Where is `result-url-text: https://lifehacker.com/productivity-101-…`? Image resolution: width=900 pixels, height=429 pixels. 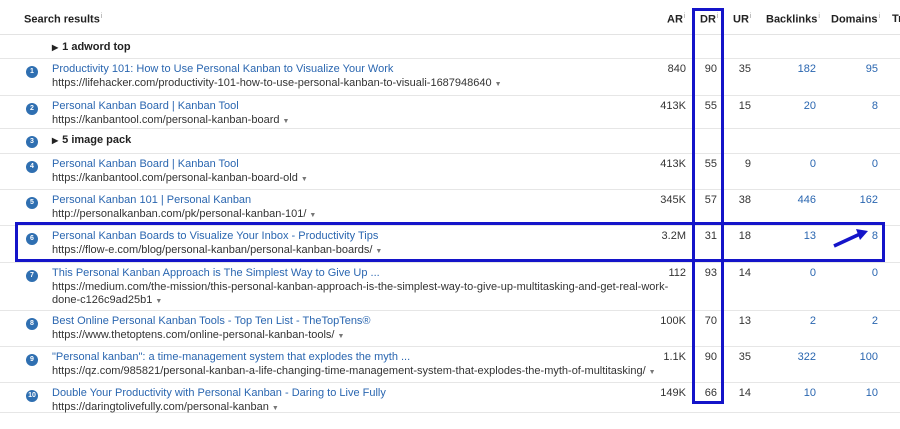 result-url-text: https://lifehacker.com/productivity-101-… is located at coordinates (272, 83).